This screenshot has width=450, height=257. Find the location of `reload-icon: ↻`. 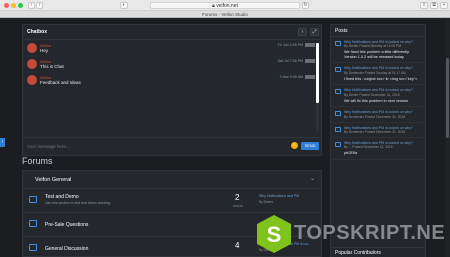

reload-icon: ↻ is located at coordinates (305, 5).